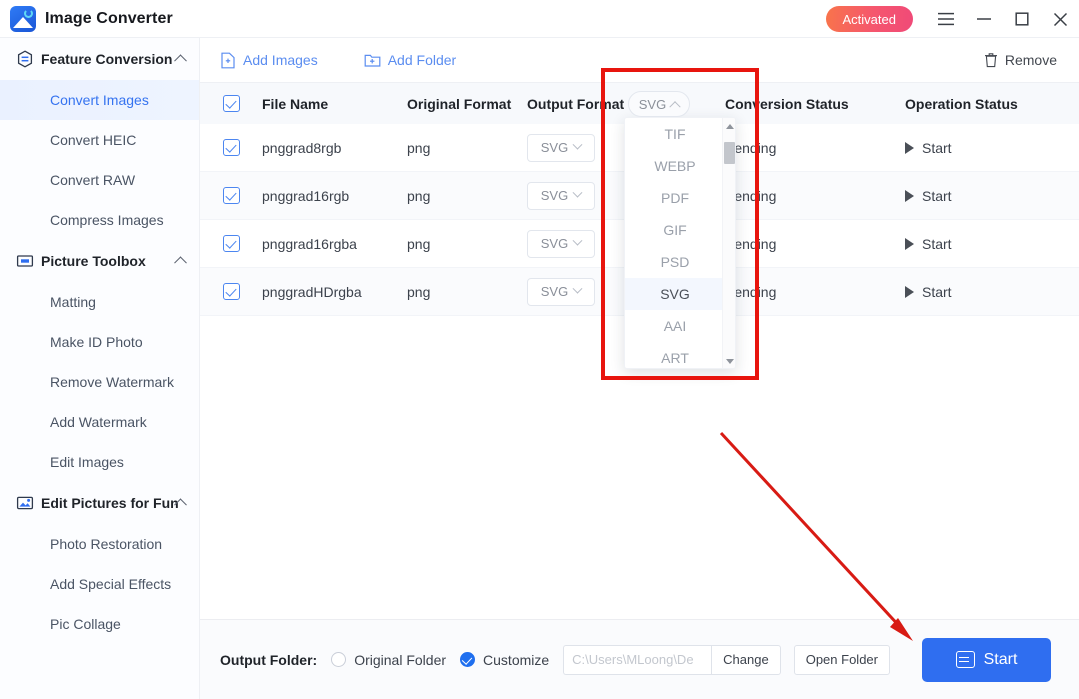 The image size is (1079, 699). I want to click on dropdown-option-list: TIF WEBP PDF GIF PSD SVG AAI ART, so click(675, 243).